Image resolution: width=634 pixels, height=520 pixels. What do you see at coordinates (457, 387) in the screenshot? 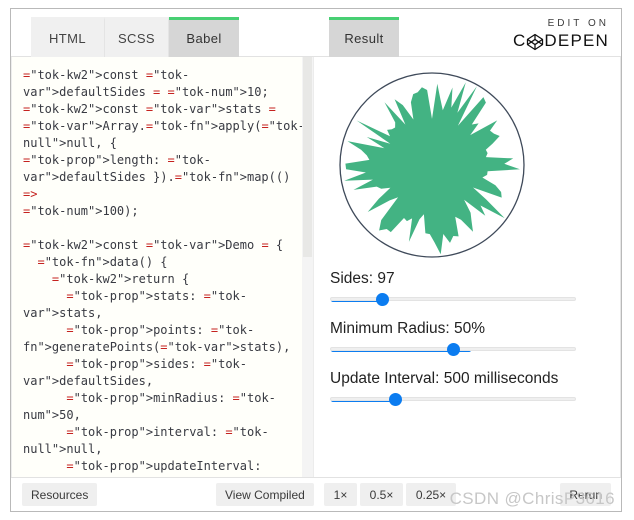
I see `control-update-interval: Update Interval: 500 milliseconds` at bounding box center [457, 387].